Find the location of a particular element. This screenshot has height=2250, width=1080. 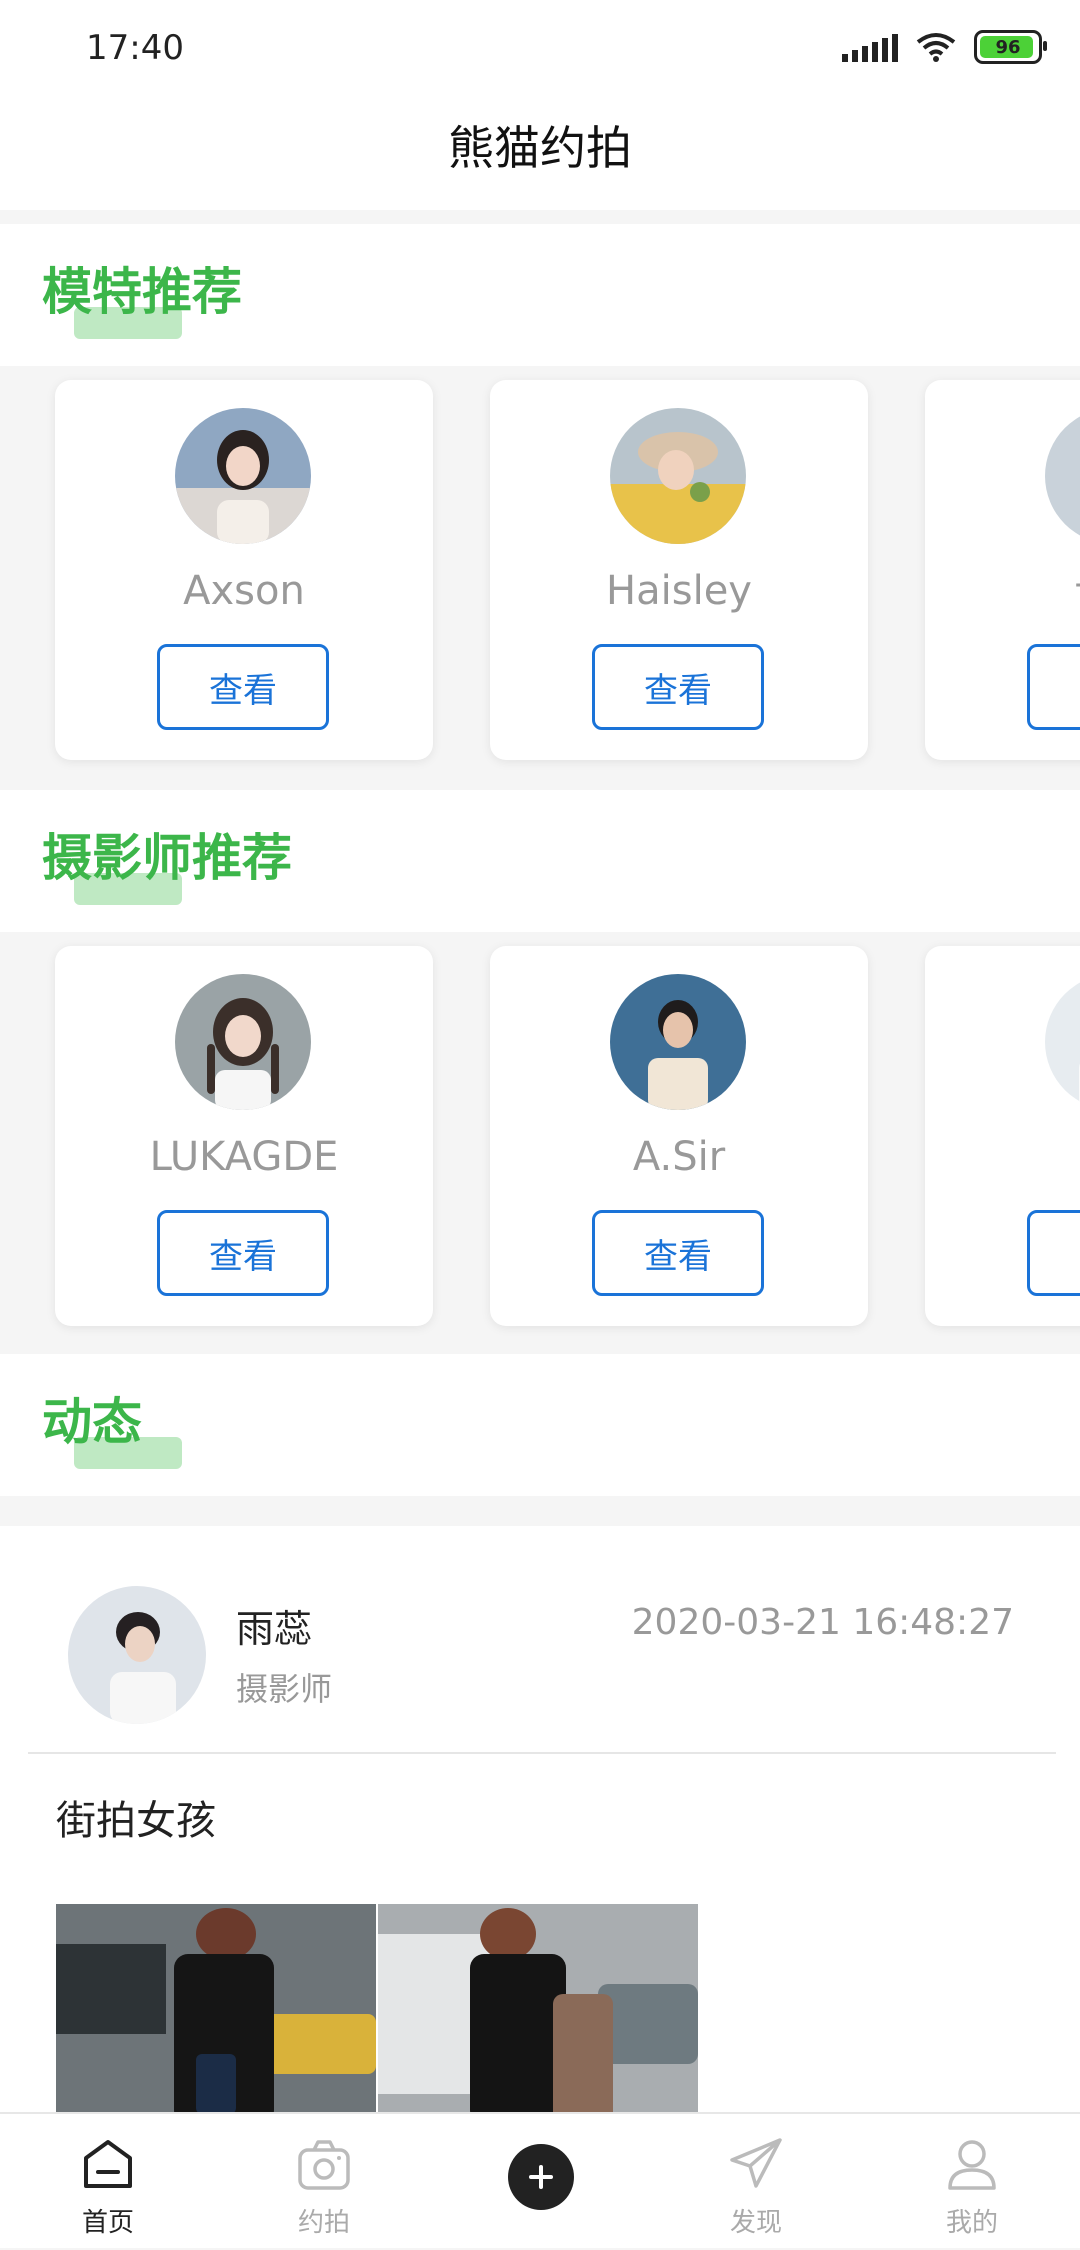

tab-discover: 发现 is located at coordinates (756, 2182).